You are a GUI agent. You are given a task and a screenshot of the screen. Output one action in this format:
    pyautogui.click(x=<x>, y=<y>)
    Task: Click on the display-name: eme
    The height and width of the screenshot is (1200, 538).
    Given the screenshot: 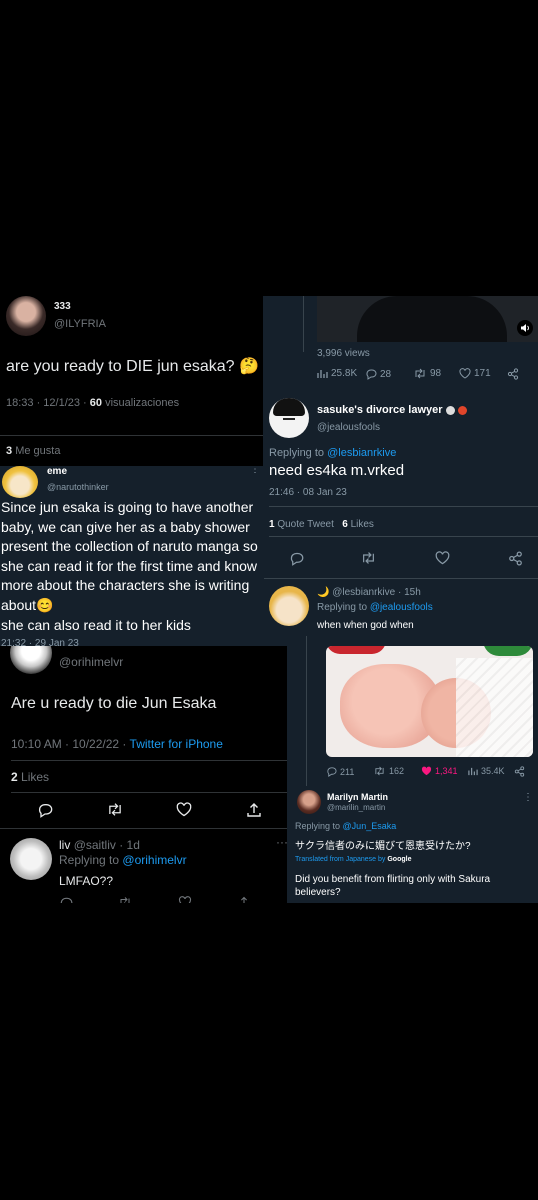 What is the action you would take?
    pyautogui.click(x=57, y=471)
    